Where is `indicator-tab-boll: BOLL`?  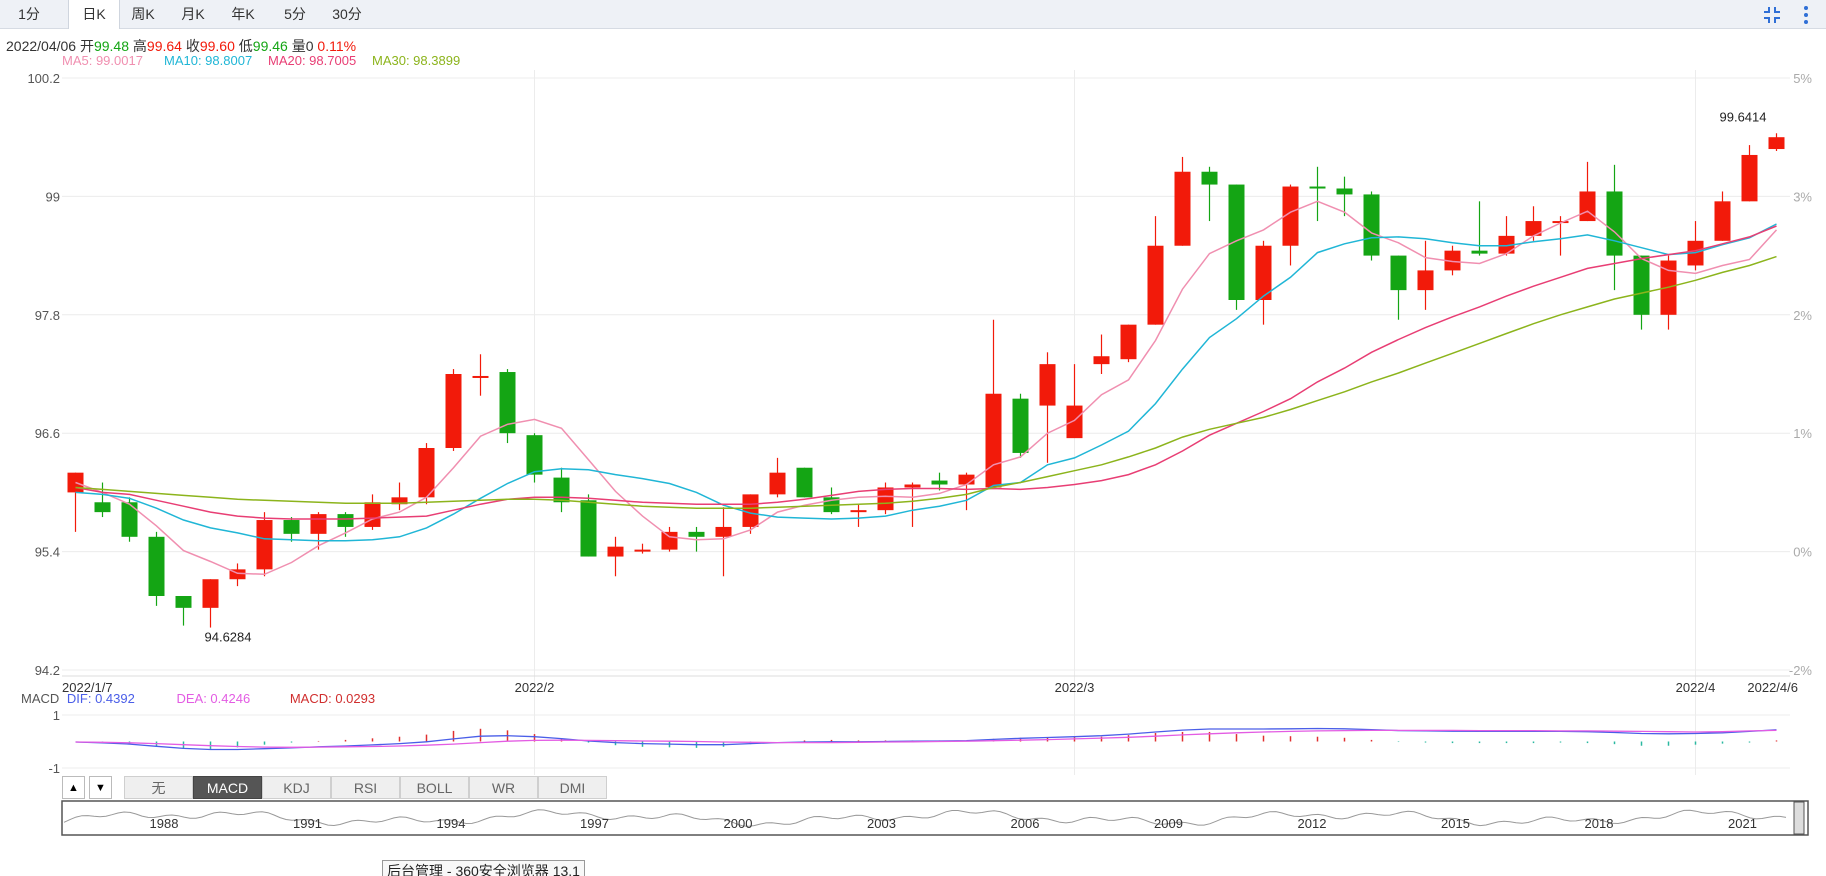 indicator-tab-boll: BOLL is located at coordinates (434, 787).